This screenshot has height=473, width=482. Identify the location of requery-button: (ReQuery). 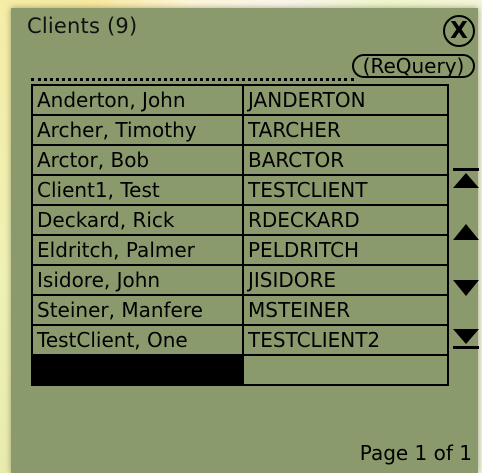
(413, 66).